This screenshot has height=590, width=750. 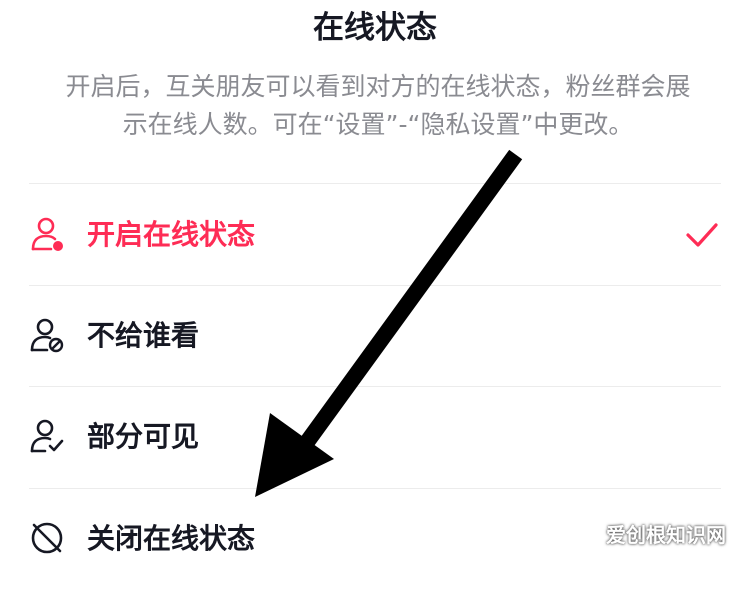 I want to click on watermark: 爱创根知识网, so click(x=666, y=535).